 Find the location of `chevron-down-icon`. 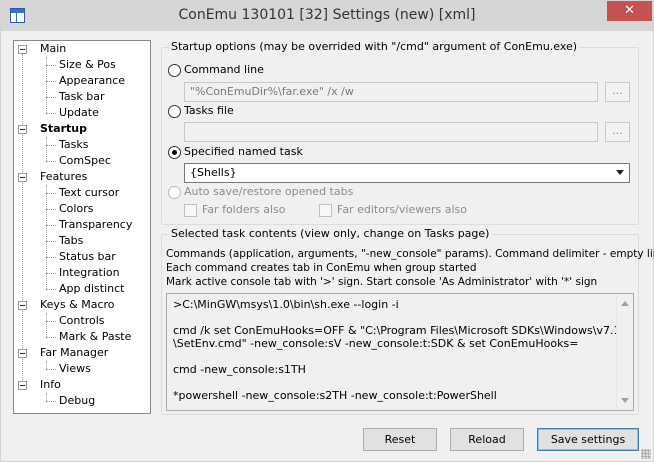

chevron-down-icon is located at coordinates (620, 172).